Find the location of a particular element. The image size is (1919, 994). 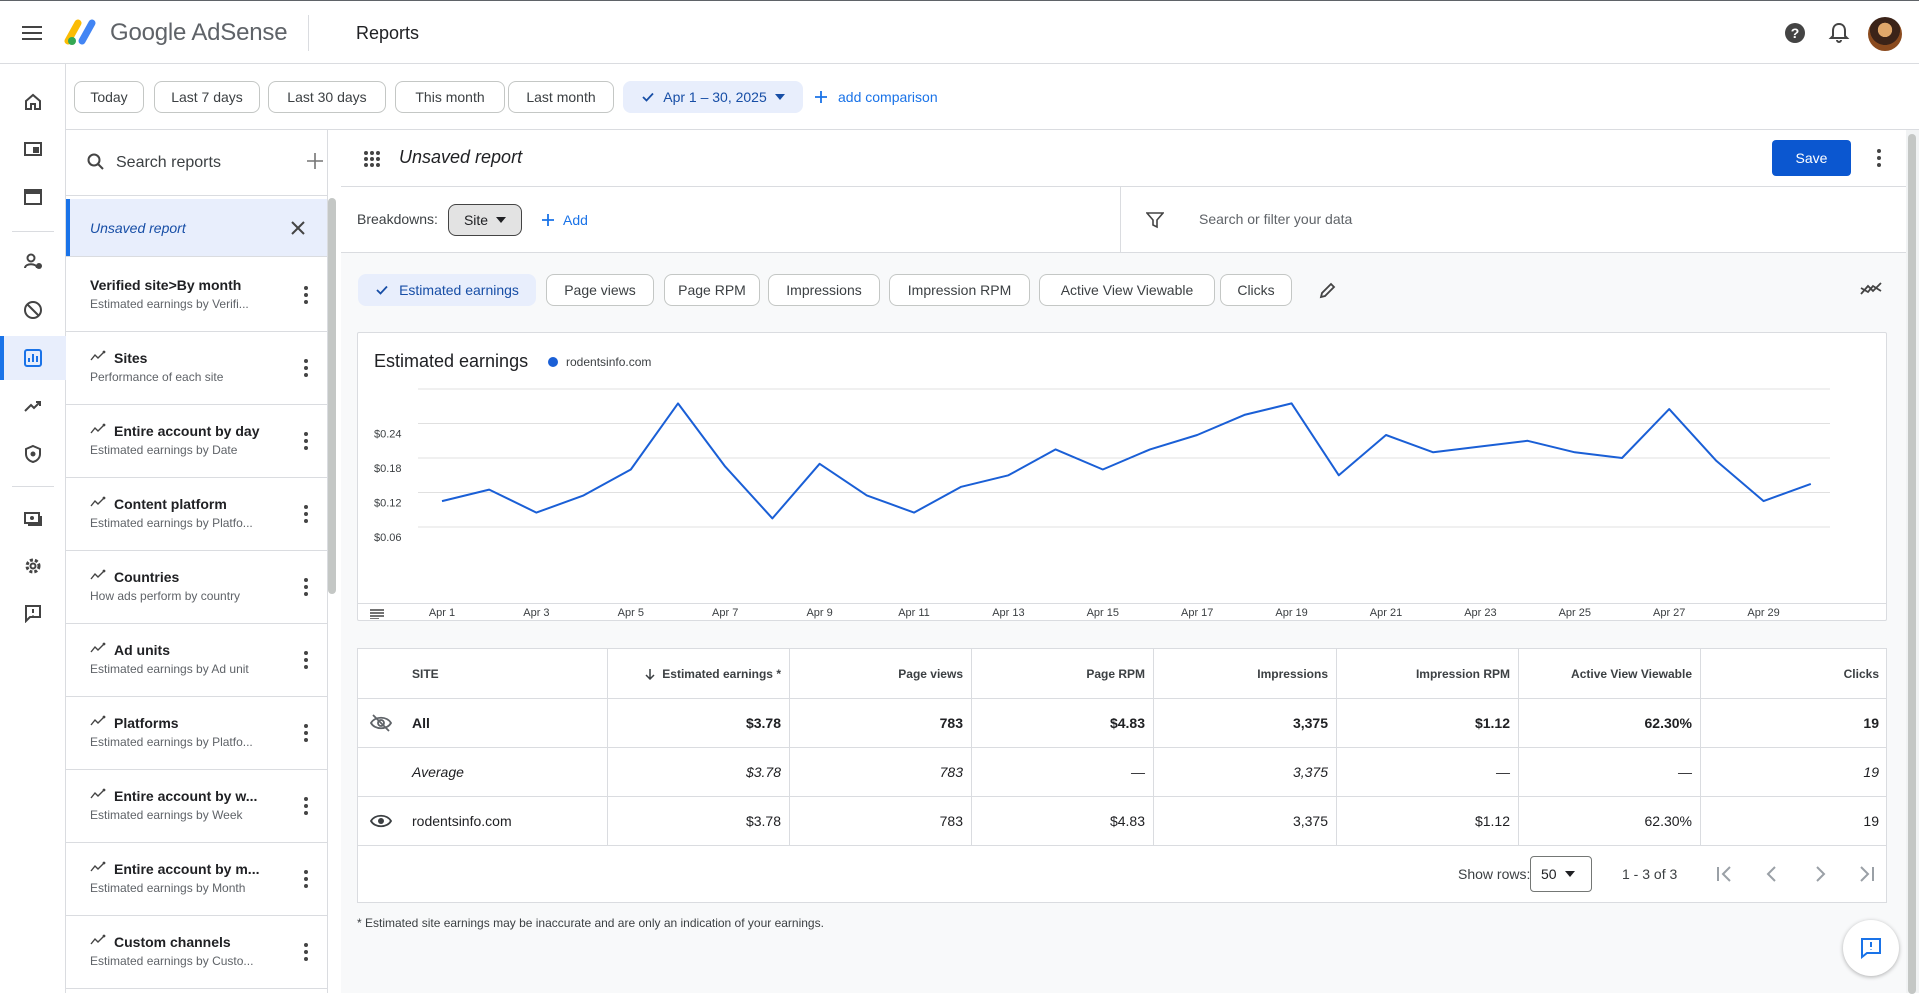

policy-center-icon is located at coordinates (33, 454).